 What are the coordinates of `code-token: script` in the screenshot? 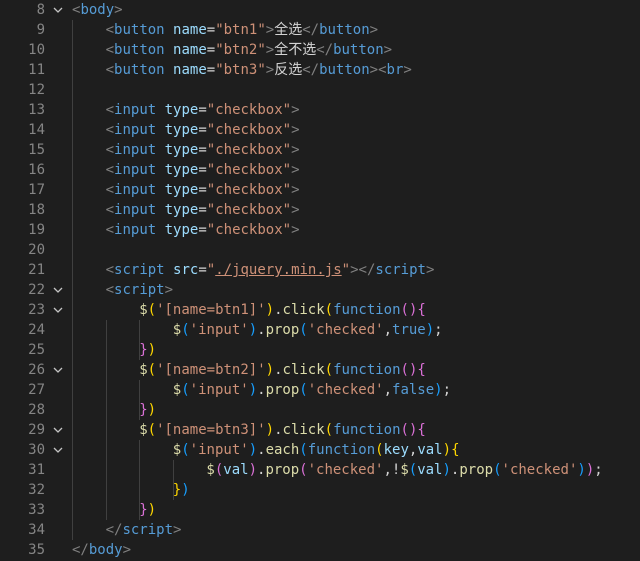 It's located at (400, 270).